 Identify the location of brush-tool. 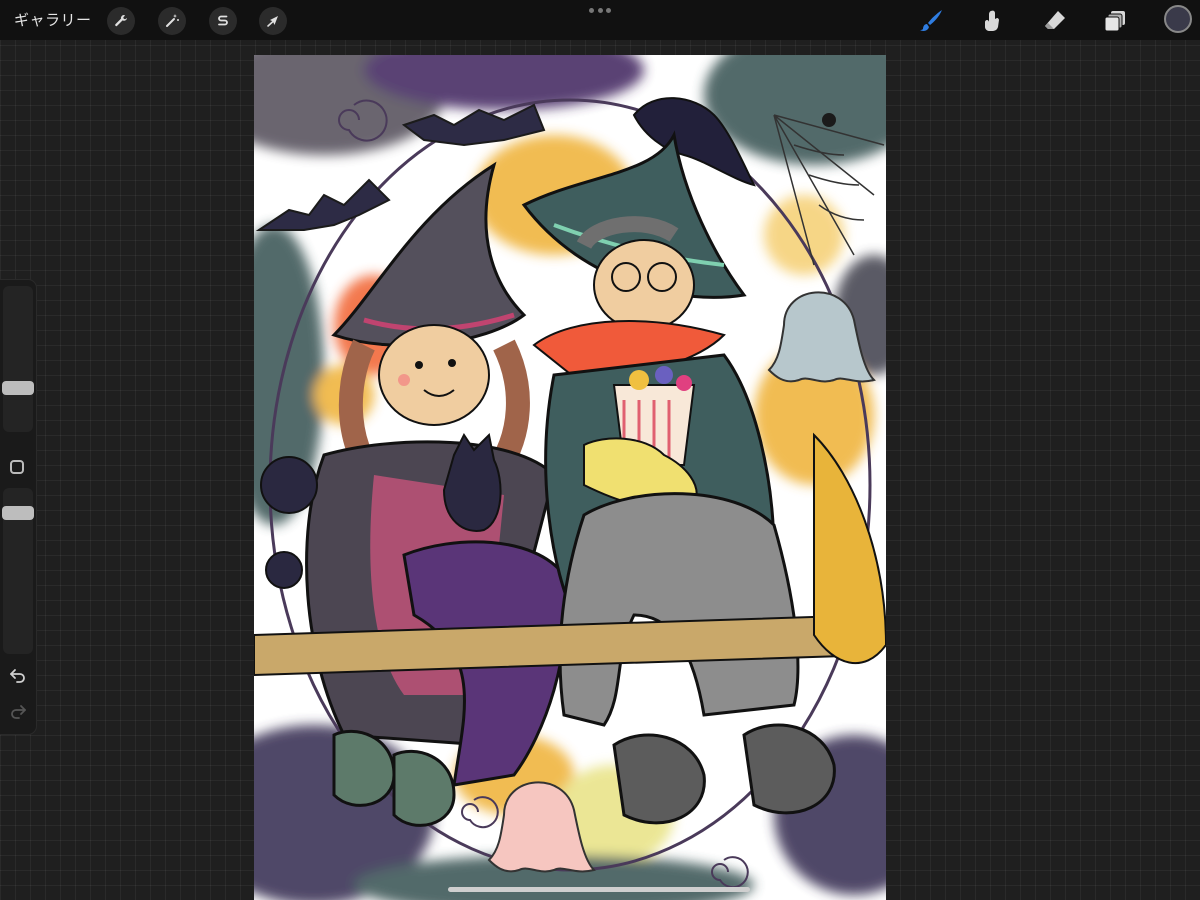
(932, 21).